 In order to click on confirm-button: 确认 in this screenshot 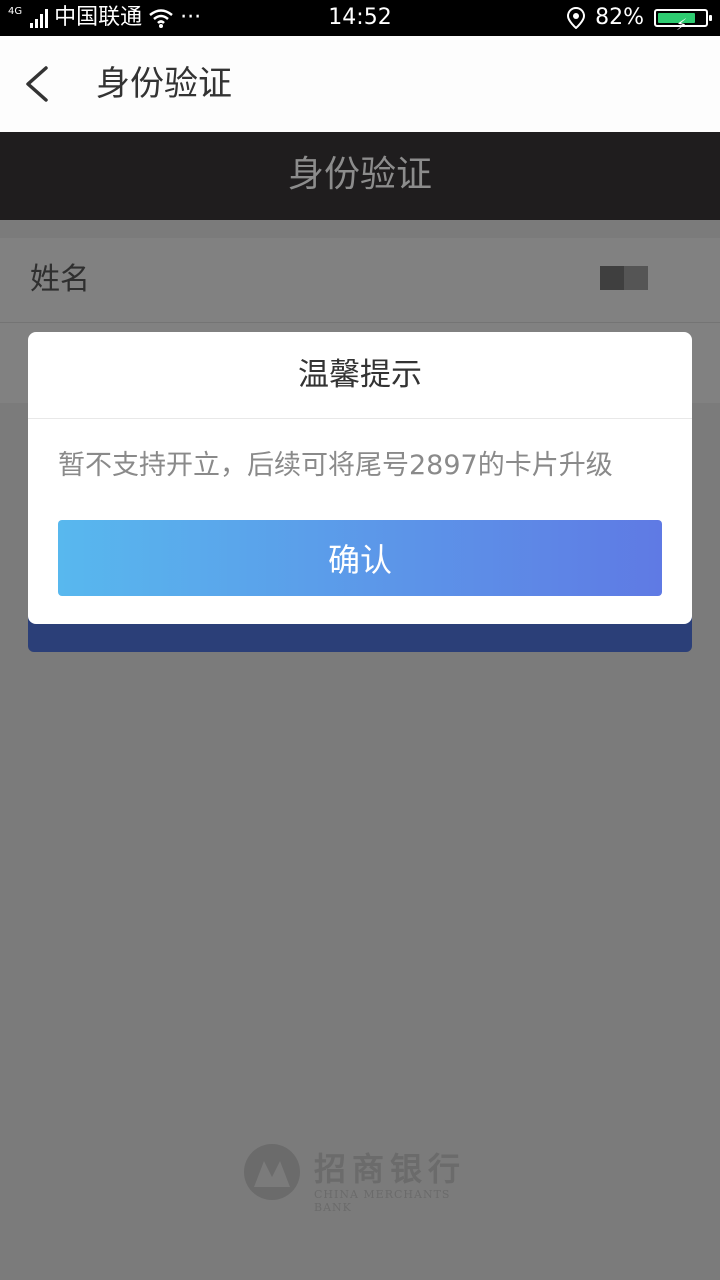, I will do `click(360, 558)`.